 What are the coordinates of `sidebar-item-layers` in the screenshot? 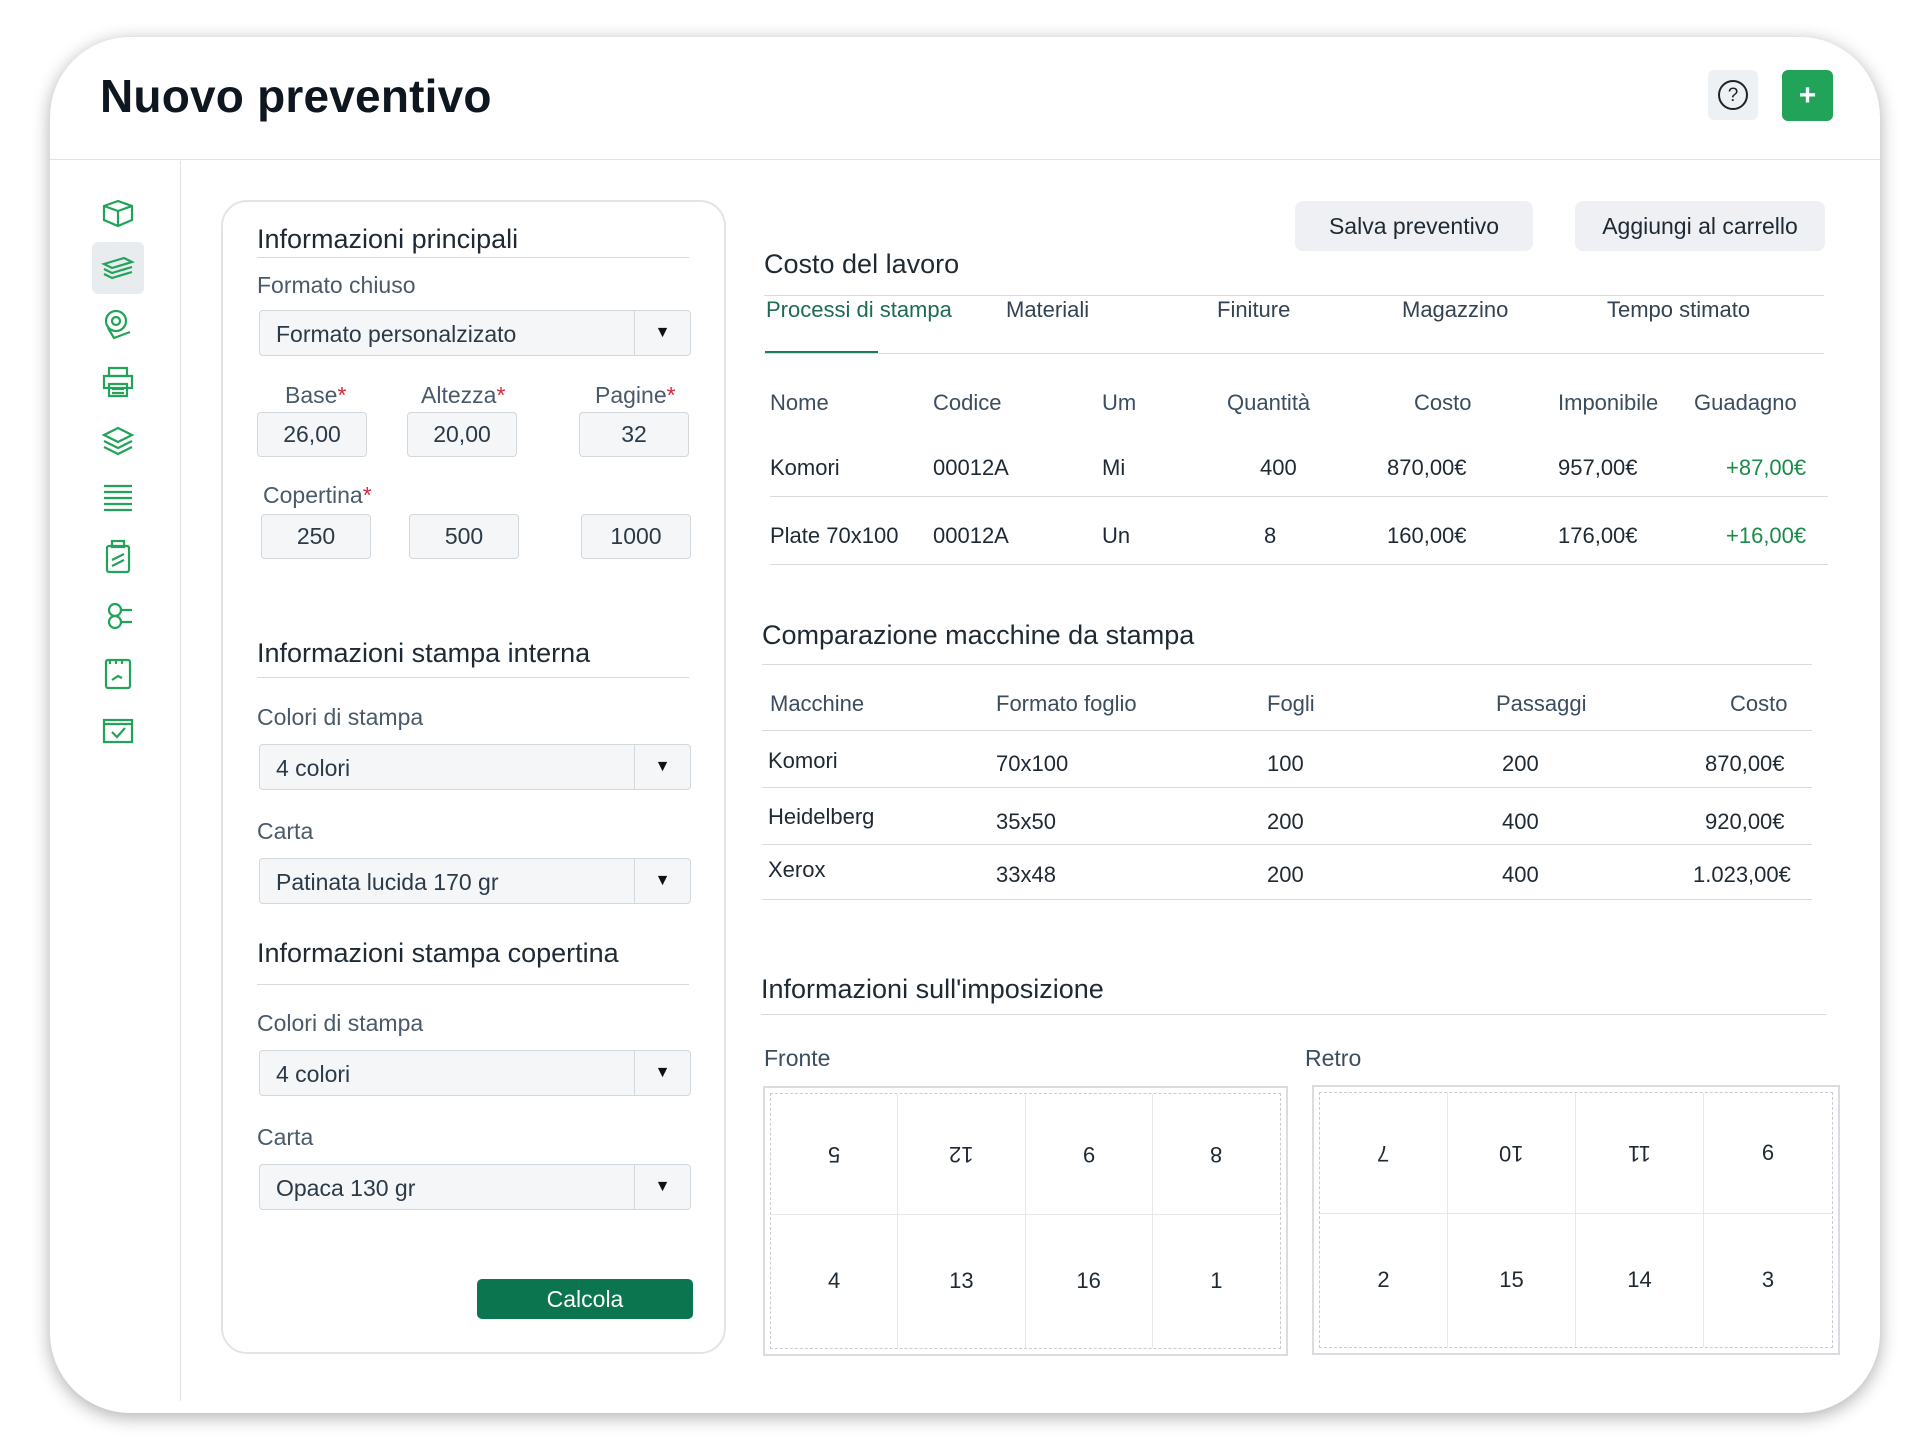 It's located at (118, 440).